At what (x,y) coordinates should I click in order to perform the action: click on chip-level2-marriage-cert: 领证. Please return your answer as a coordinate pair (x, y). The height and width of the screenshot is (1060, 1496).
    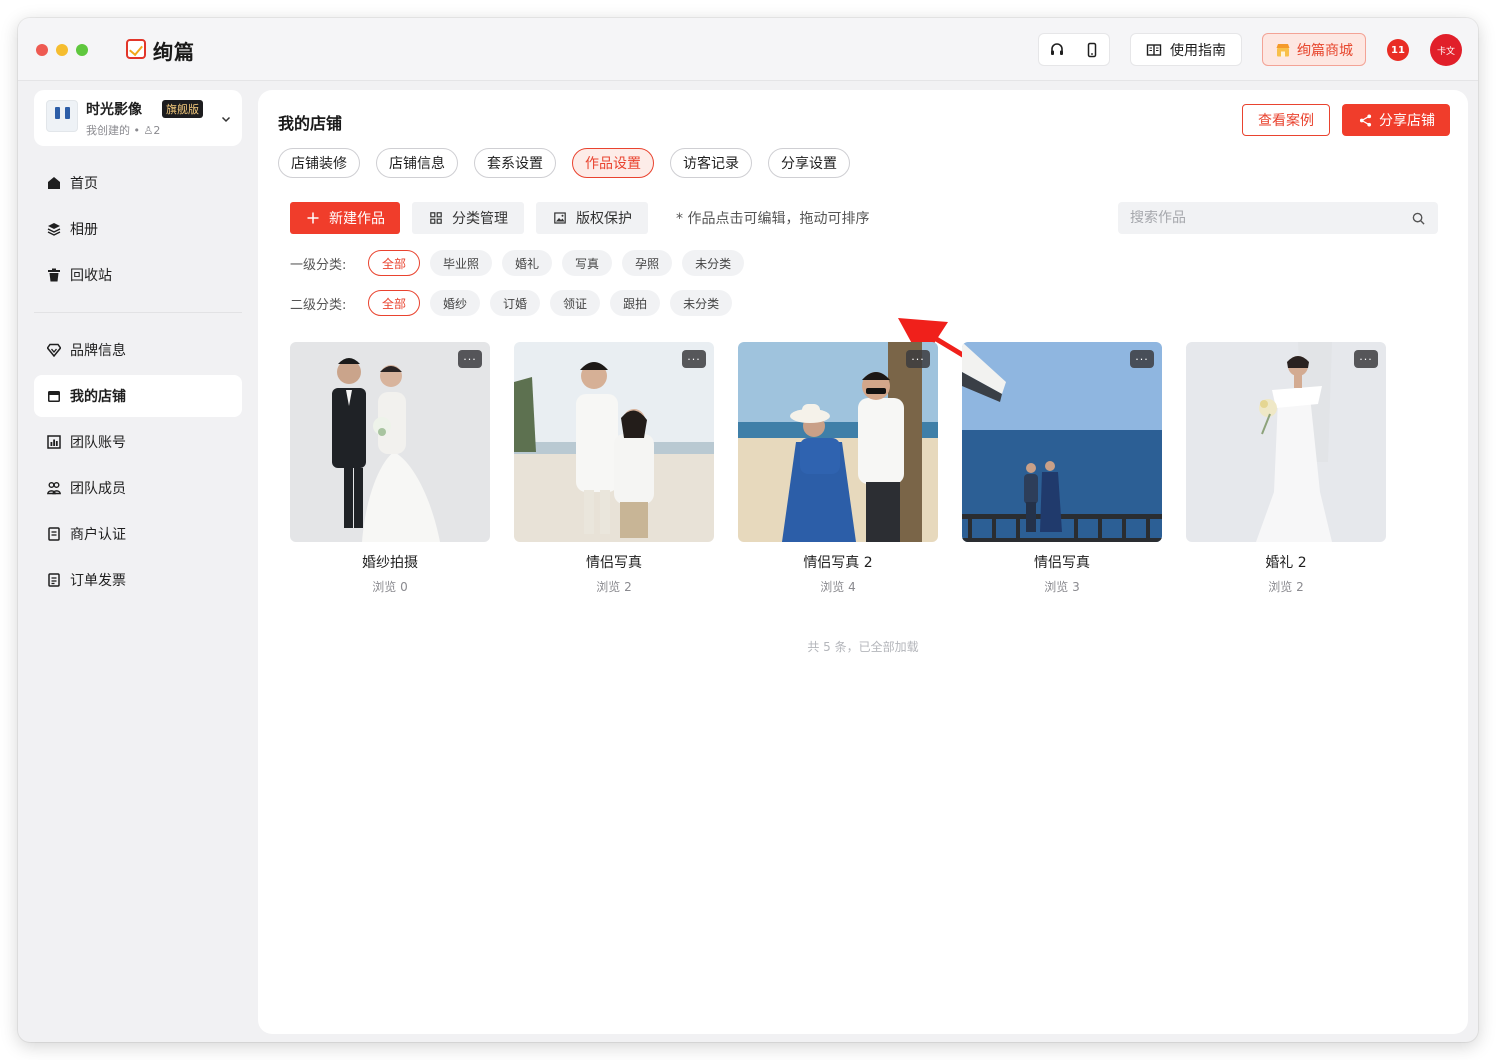
    Looking at the image, I should click on (575, 303).